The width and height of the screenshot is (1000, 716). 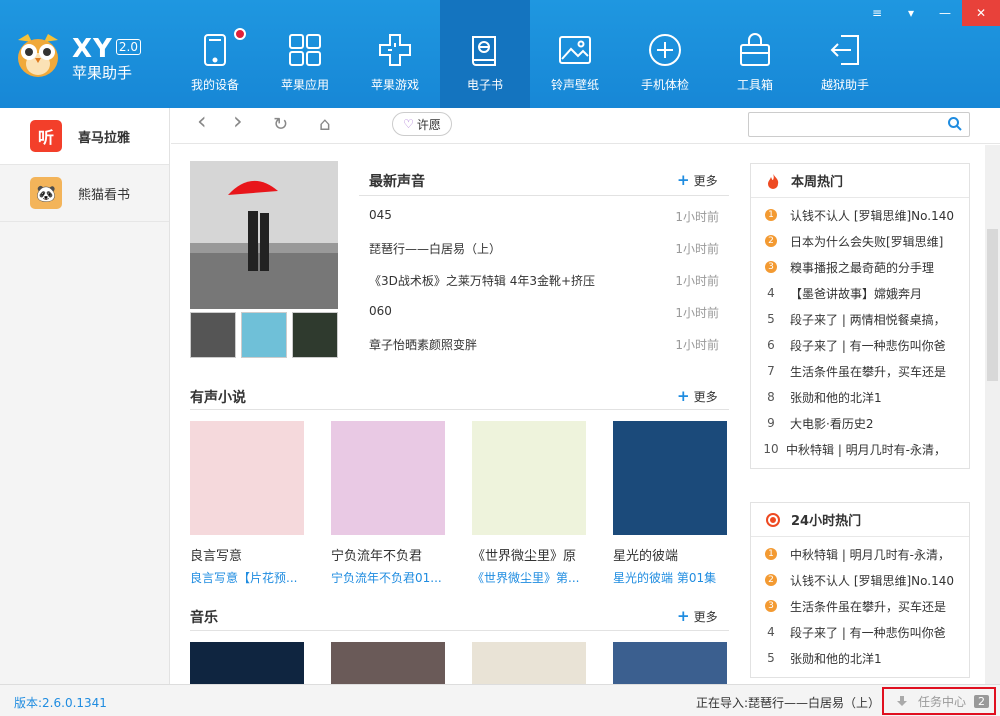 What do you see at coordinates (982, 701) in the screenshot?
I see `task-count-badge: 2` at bounding box center [982, 701].